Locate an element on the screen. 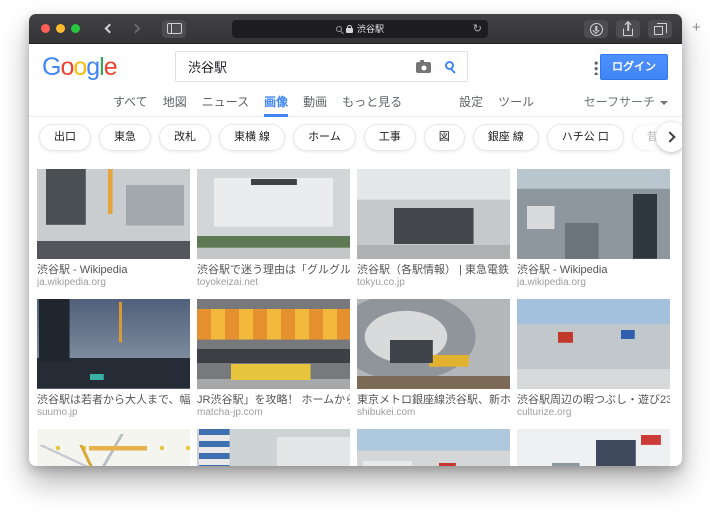  search-icon is located at coordinates (338, 29).